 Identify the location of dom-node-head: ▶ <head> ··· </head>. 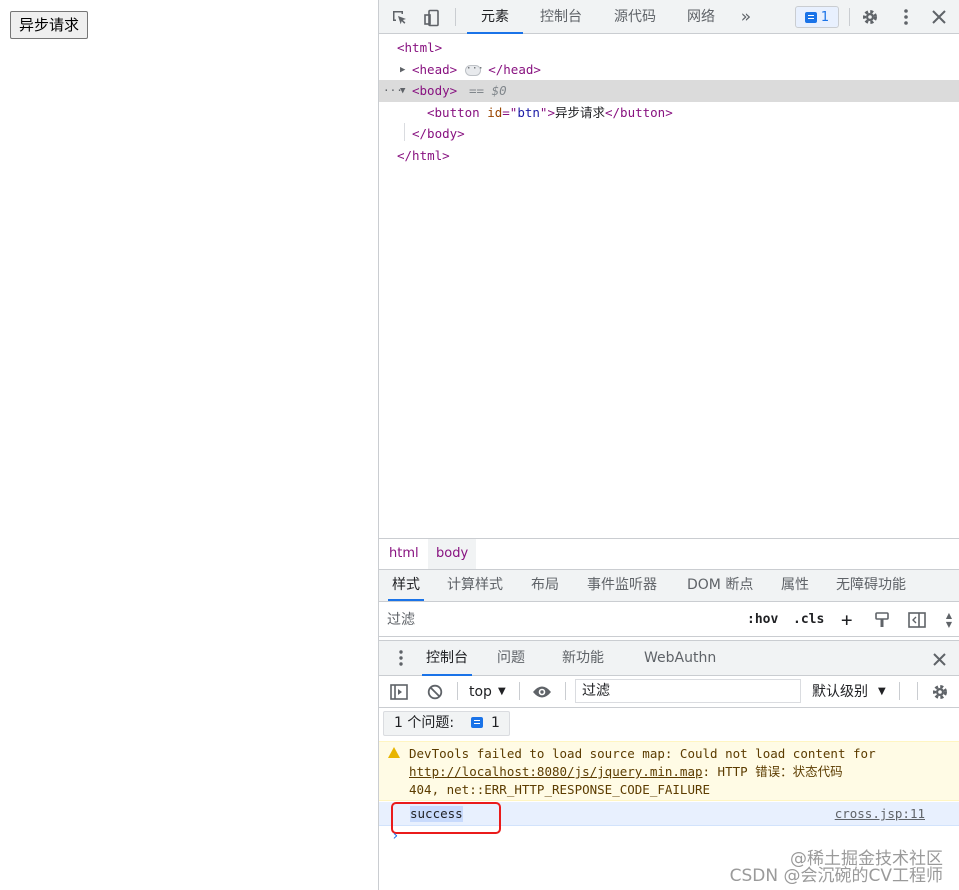
(669, 70).